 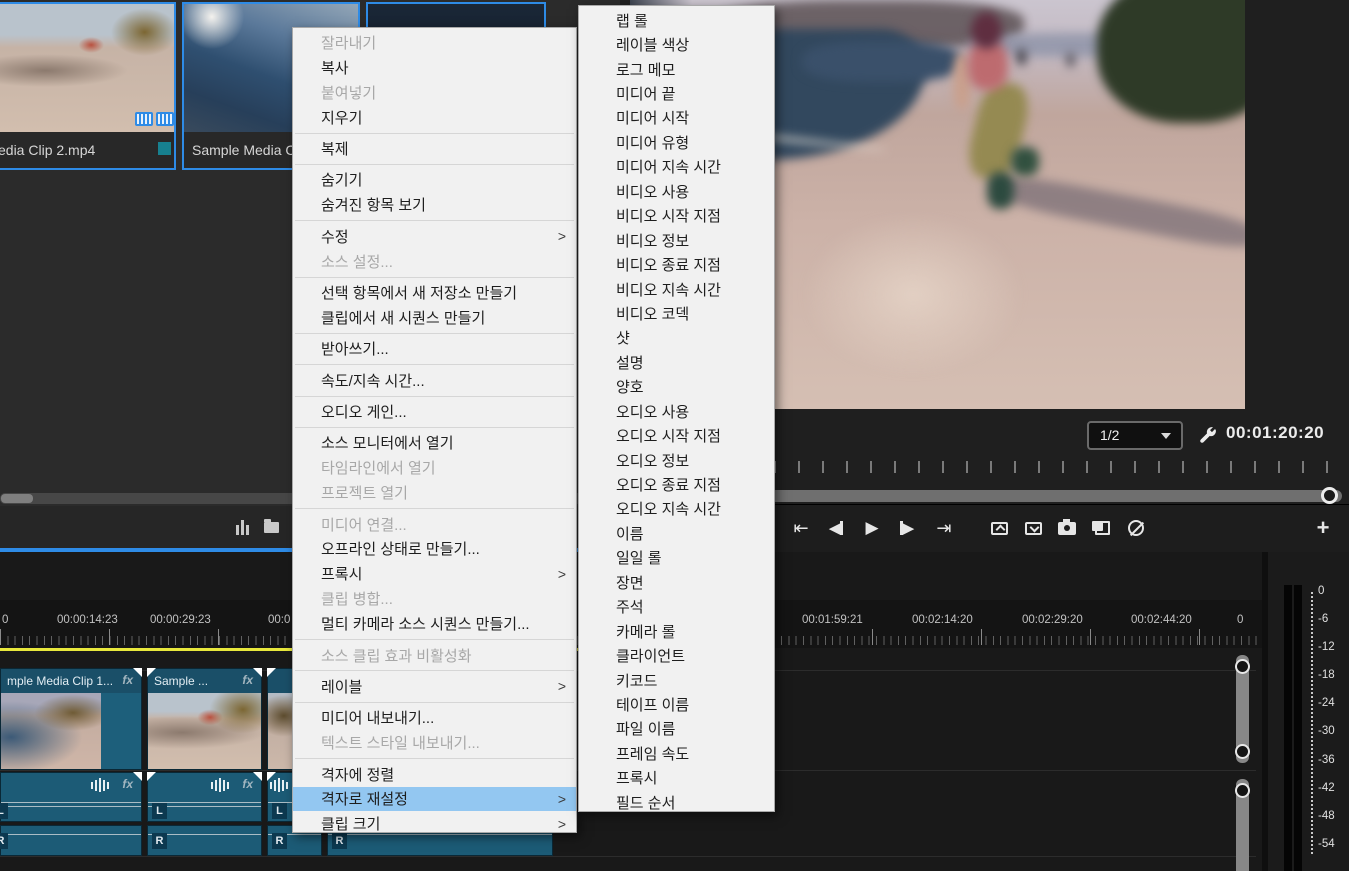 I want to click on context-menu-item: 클립 크기 >, so click(x=434, y=823).